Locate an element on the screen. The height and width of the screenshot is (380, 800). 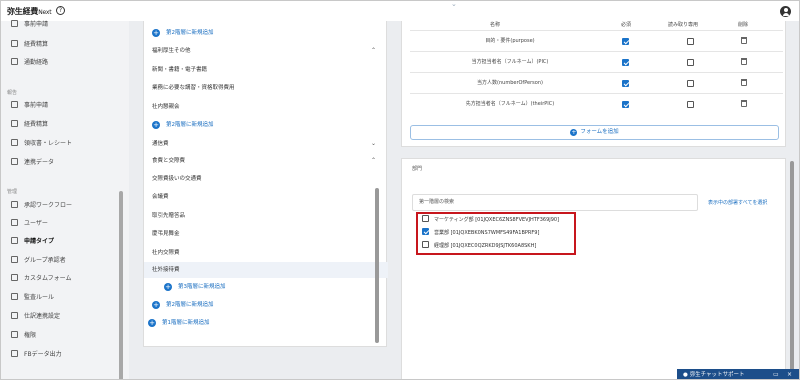
category-item-selected: 社外接待費 is located at coordinates (266, 270).